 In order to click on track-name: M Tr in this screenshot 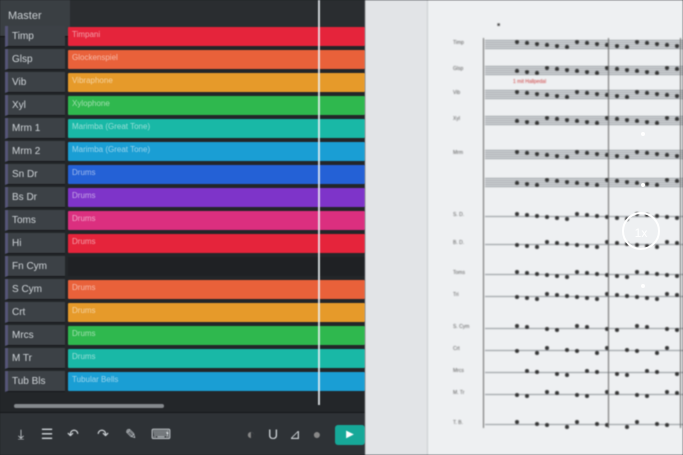, I will do `click(35, 358)`.